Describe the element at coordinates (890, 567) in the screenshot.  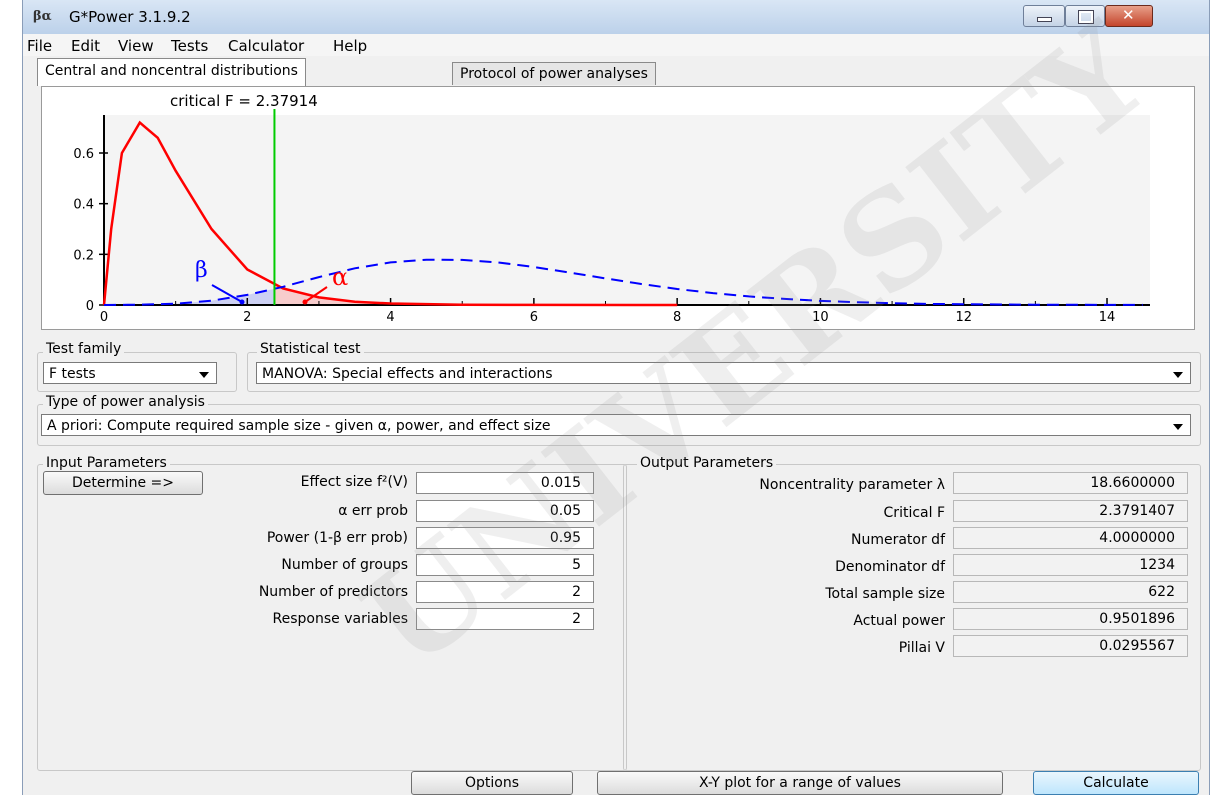
I see `output-label-denominator-df: Denominator df` at that location.